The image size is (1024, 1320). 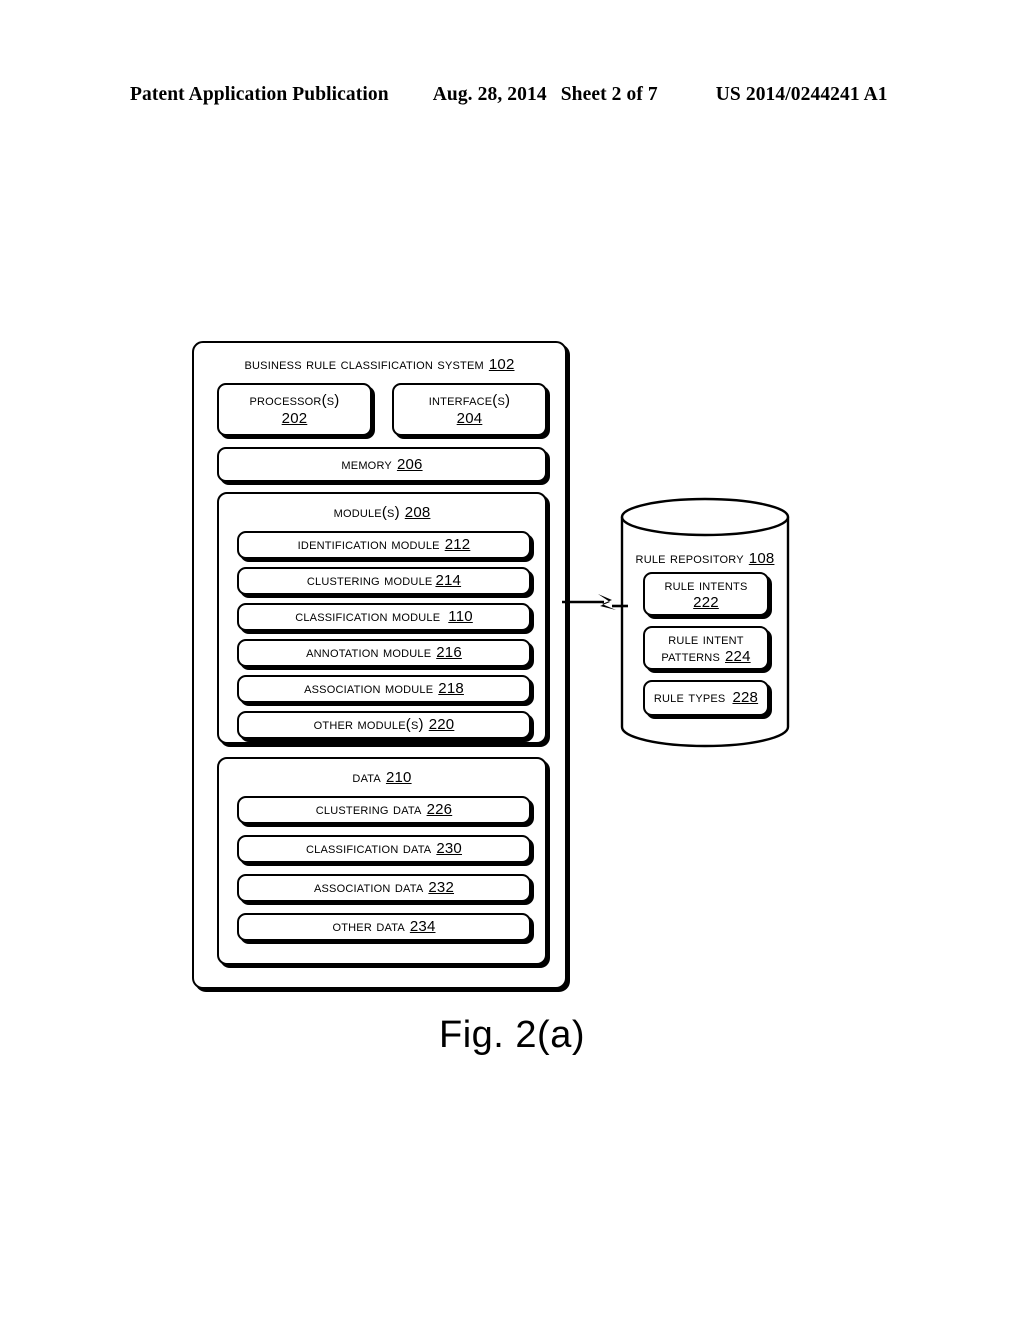 I want to click on rule-repository-title-ref: 108, so click(x=761, y=558).